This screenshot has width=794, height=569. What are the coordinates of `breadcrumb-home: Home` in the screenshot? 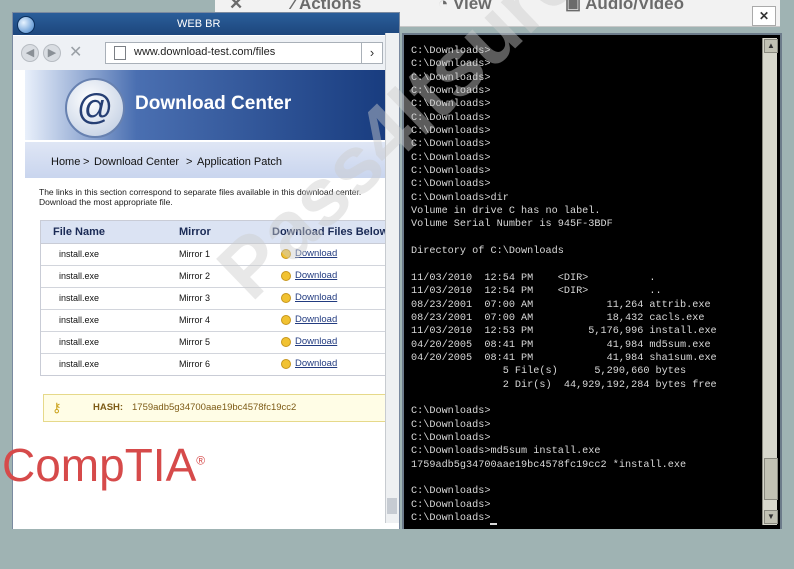 It's located at (65, 162).